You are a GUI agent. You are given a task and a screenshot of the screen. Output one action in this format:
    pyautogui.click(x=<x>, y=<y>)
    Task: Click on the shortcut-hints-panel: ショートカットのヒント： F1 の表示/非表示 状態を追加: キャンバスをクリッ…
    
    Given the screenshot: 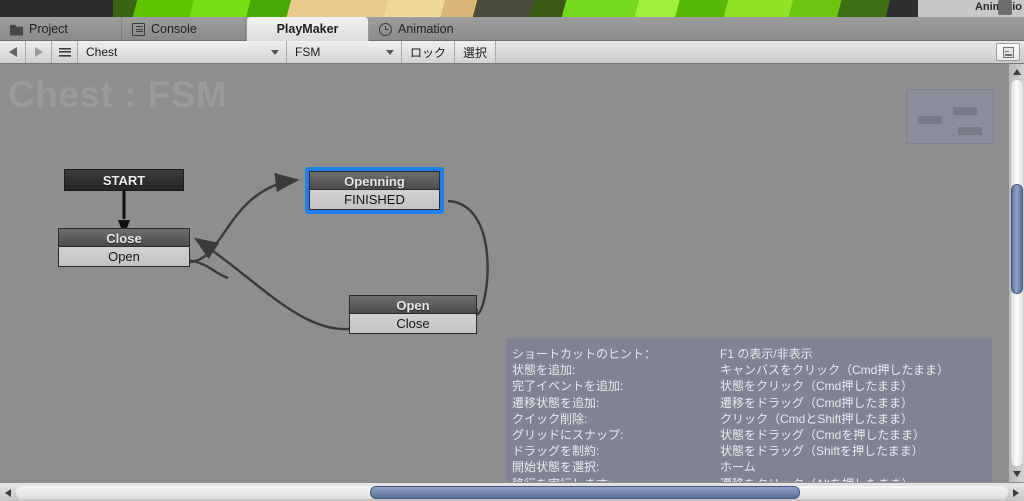 What is the action you would take?
    pyautogui.click(x=749, y=409)
    